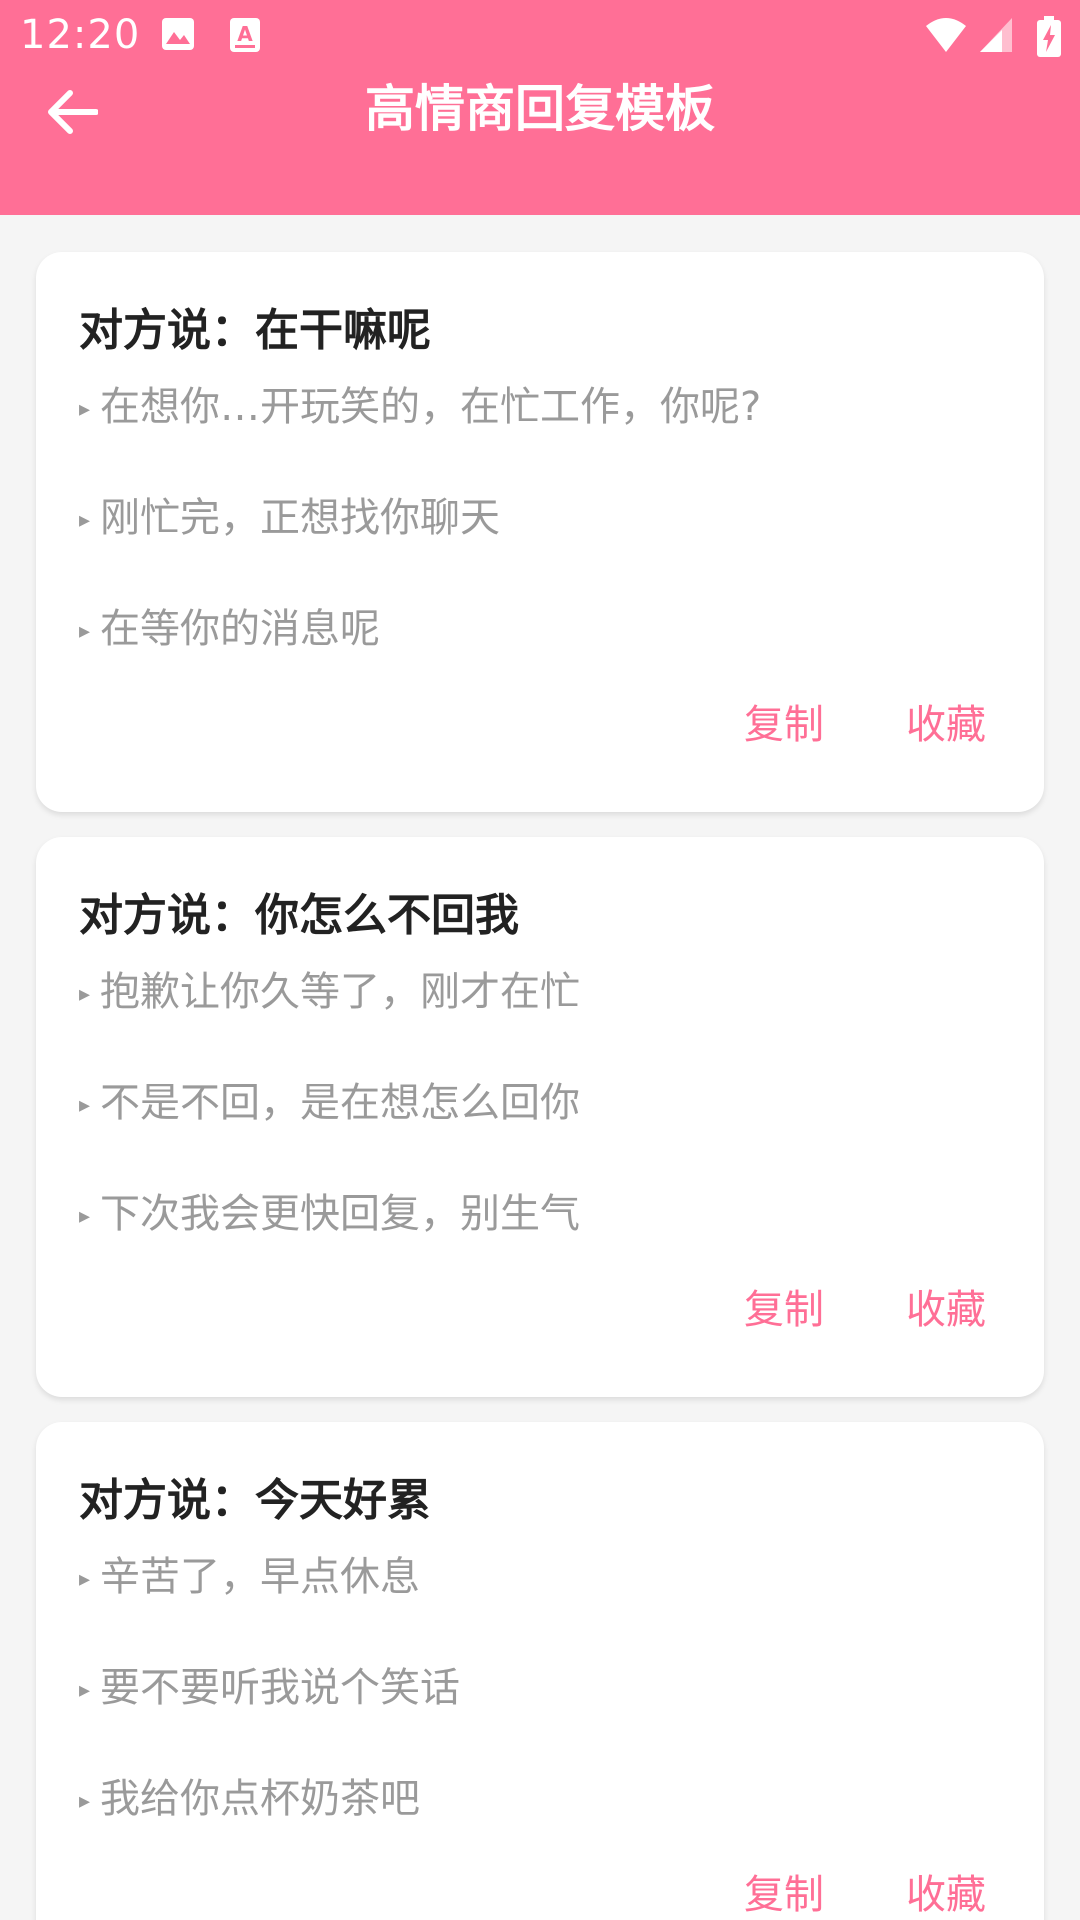 The width and height of the screenshot is (1080, 1920). I want to click on reply-item: ▸ 我给你点杯奶茶吧, so click(249, 1795).